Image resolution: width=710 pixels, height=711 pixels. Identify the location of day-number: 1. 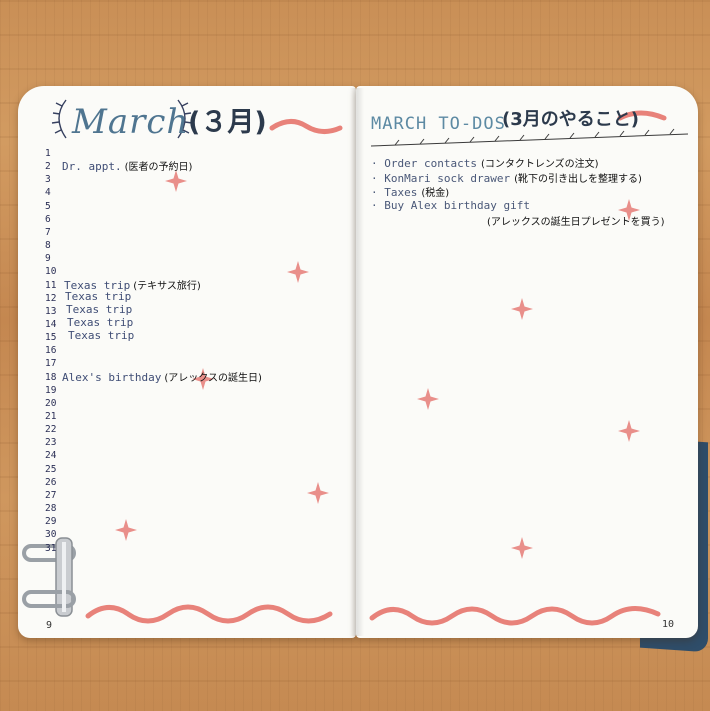
(48, 153).